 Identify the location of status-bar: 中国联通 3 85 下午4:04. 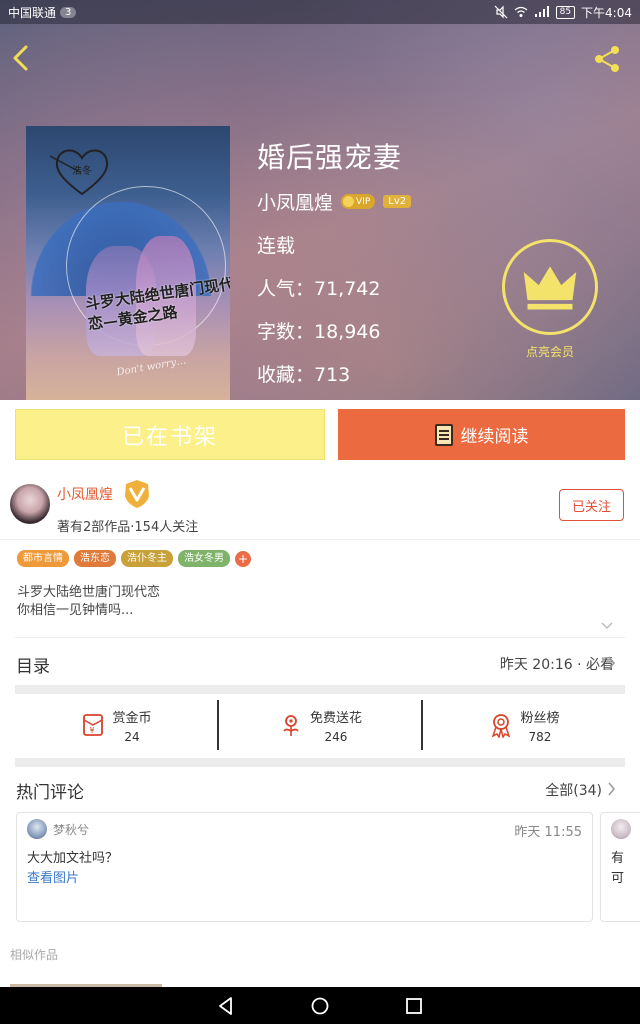
(320, 12).